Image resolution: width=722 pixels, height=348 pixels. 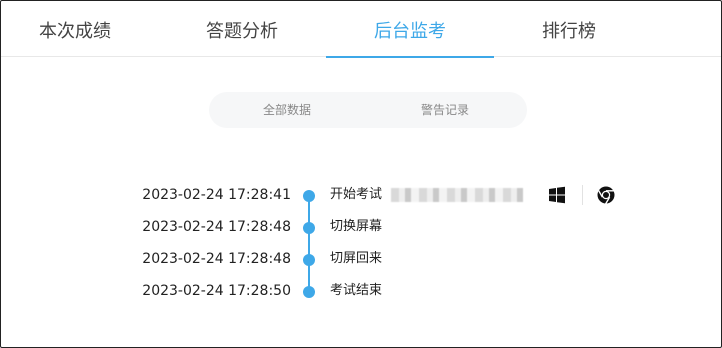 What do you see at coordinates (287, 110) in the screenshot?
I see `segment-all-data: 全部数据` at bounding box center [287, 110].